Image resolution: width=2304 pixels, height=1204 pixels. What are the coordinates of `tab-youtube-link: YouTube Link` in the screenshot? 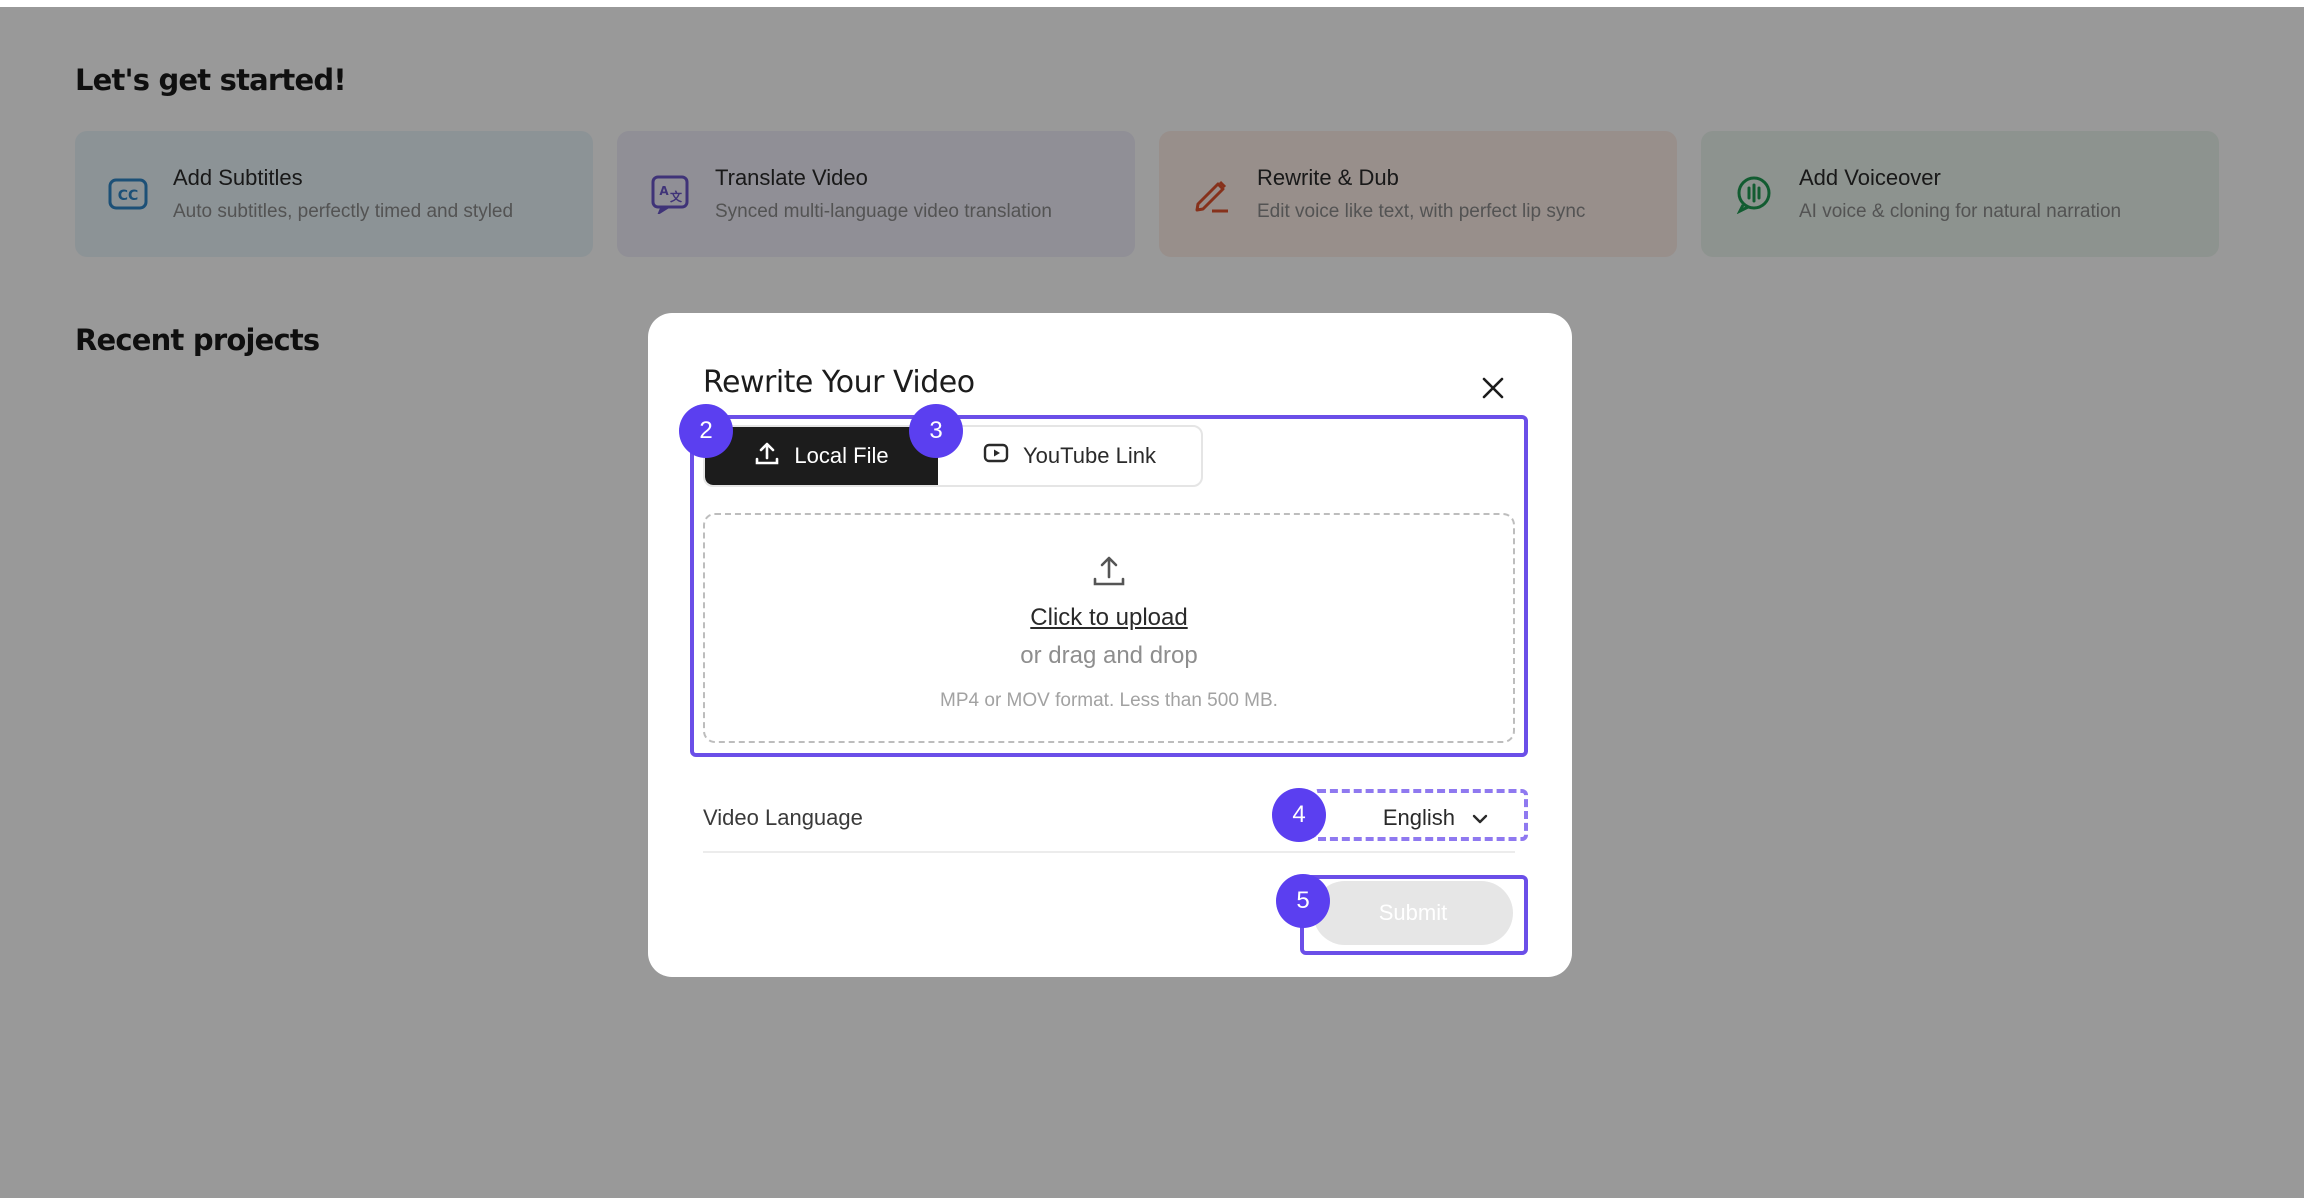 It's located at (1069, 456).